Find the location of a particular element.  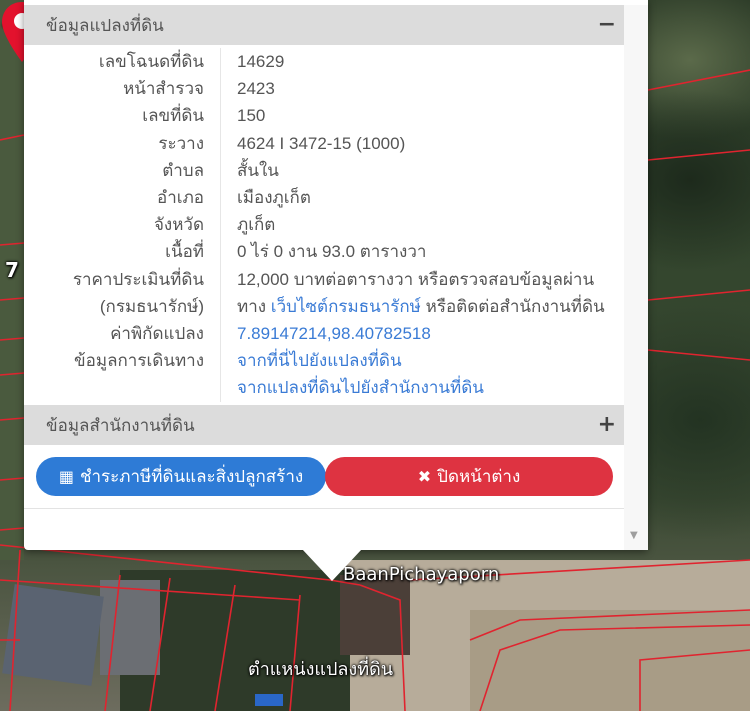

info-value: 7.89147214,98.40782518 is located at coordinates (326, 333).